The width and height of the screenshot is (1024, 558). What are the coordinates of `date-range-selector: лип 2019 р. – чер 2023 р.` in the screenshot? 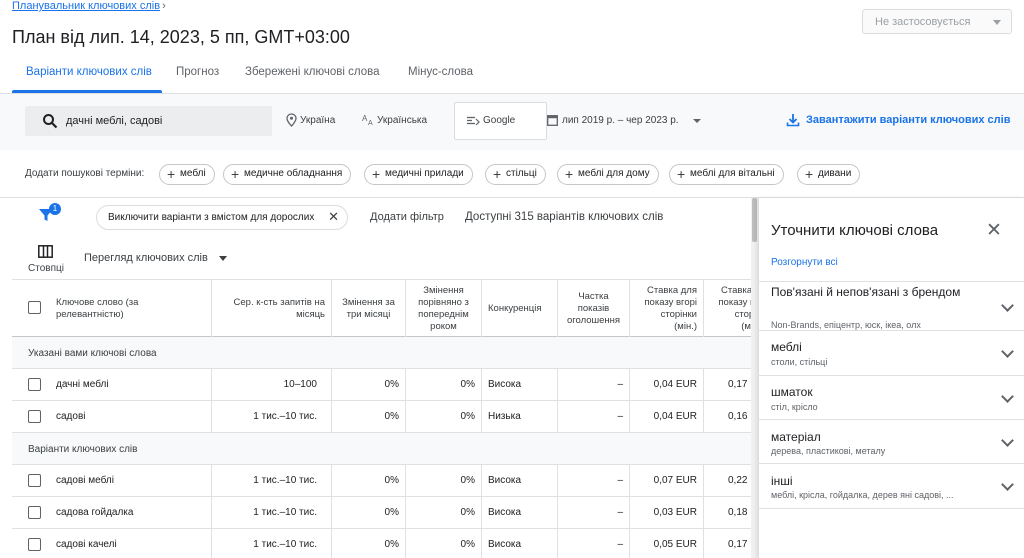 It's located at (620, 120).